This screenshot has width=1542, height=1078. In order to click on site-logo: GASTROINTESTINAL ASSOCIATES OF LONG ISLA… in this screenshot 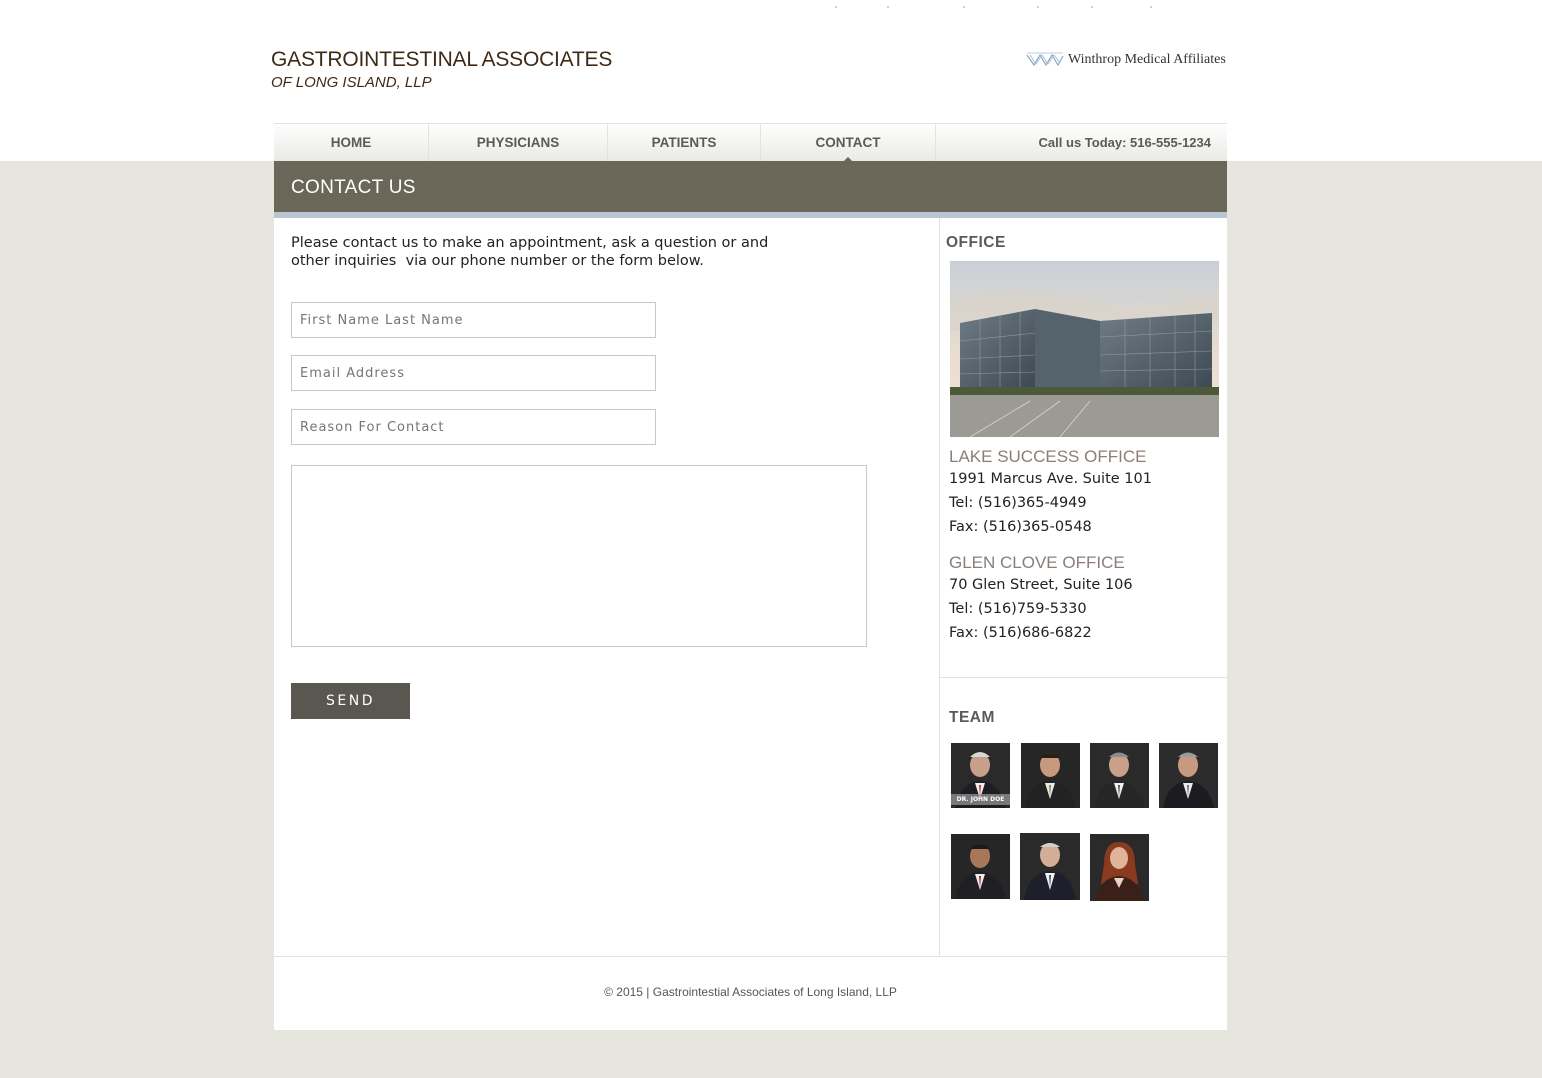, I will do `click(441, 71)`.